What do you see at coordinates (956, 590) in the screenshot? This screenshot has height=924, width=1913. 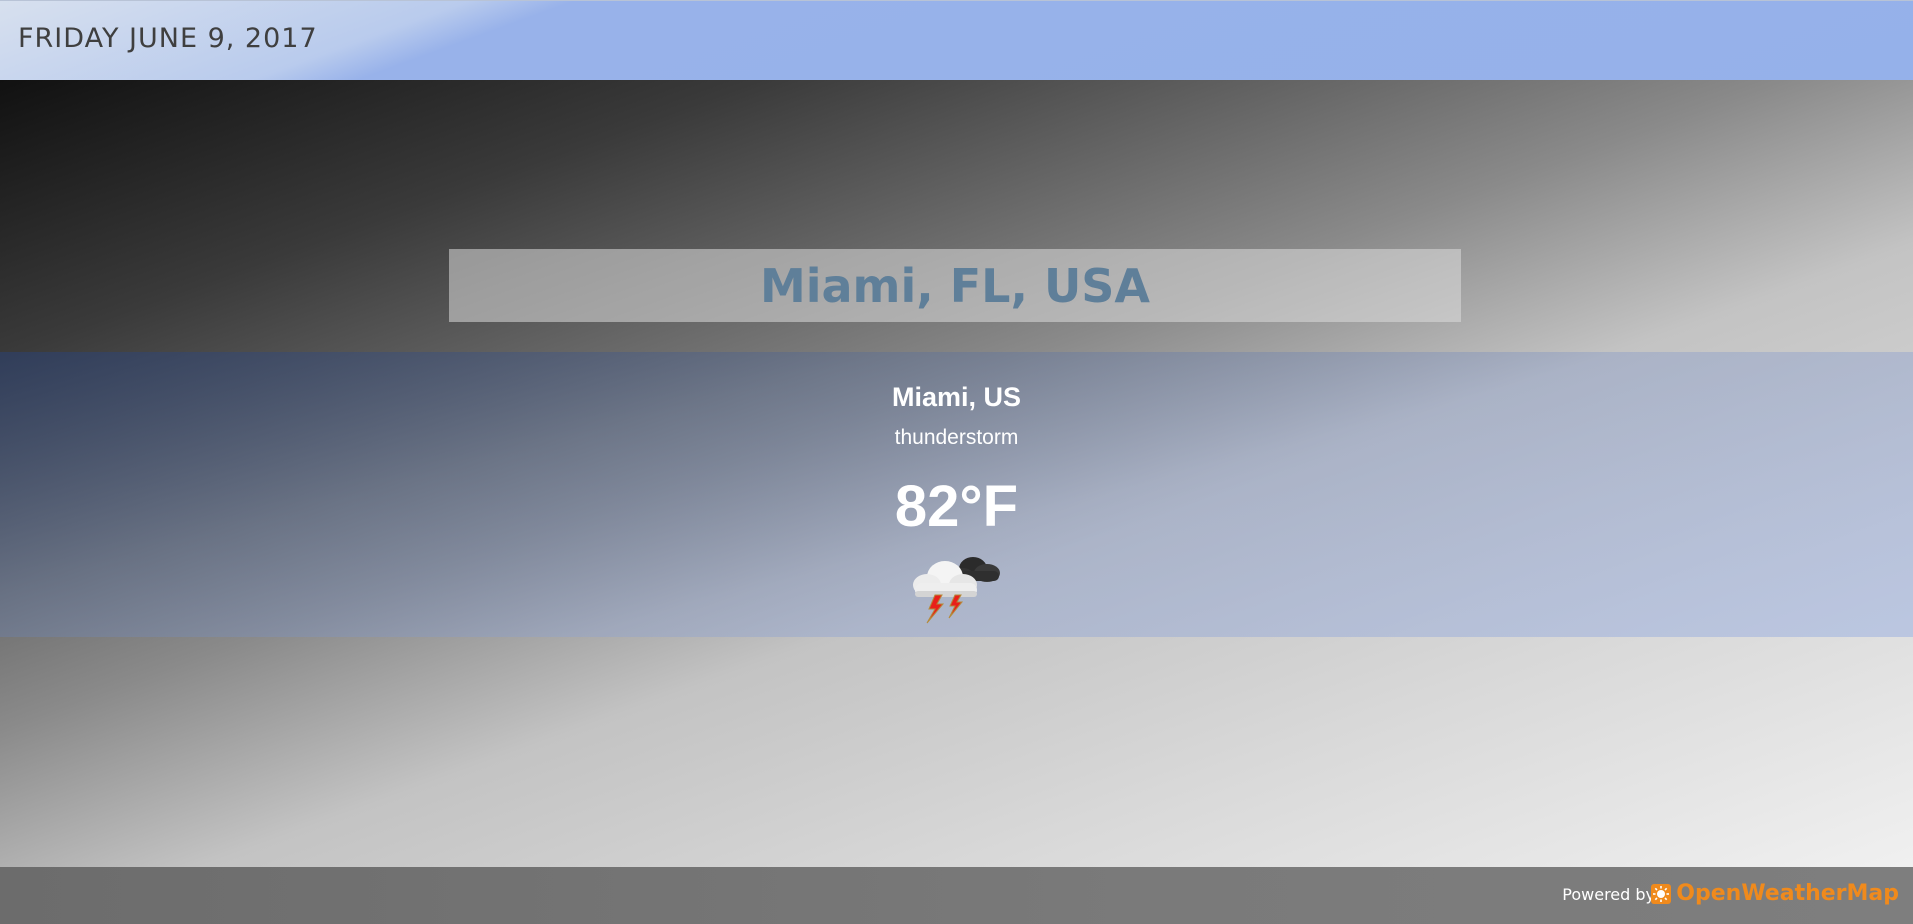 I see `thunderstorm-icon` at bounding box center [956, 590].